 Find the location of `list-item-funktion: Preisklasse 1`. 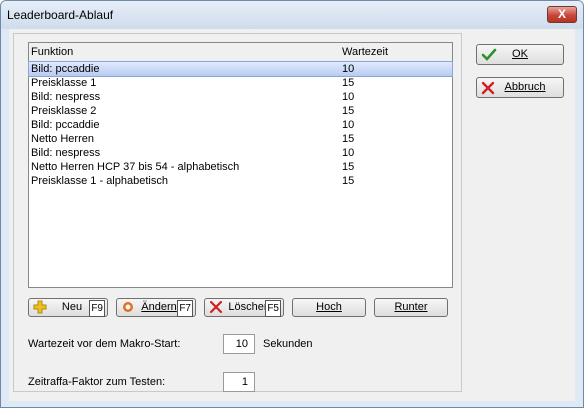

list-item-funktion: Preisklasse 1 is located at coordinates (64, 83).